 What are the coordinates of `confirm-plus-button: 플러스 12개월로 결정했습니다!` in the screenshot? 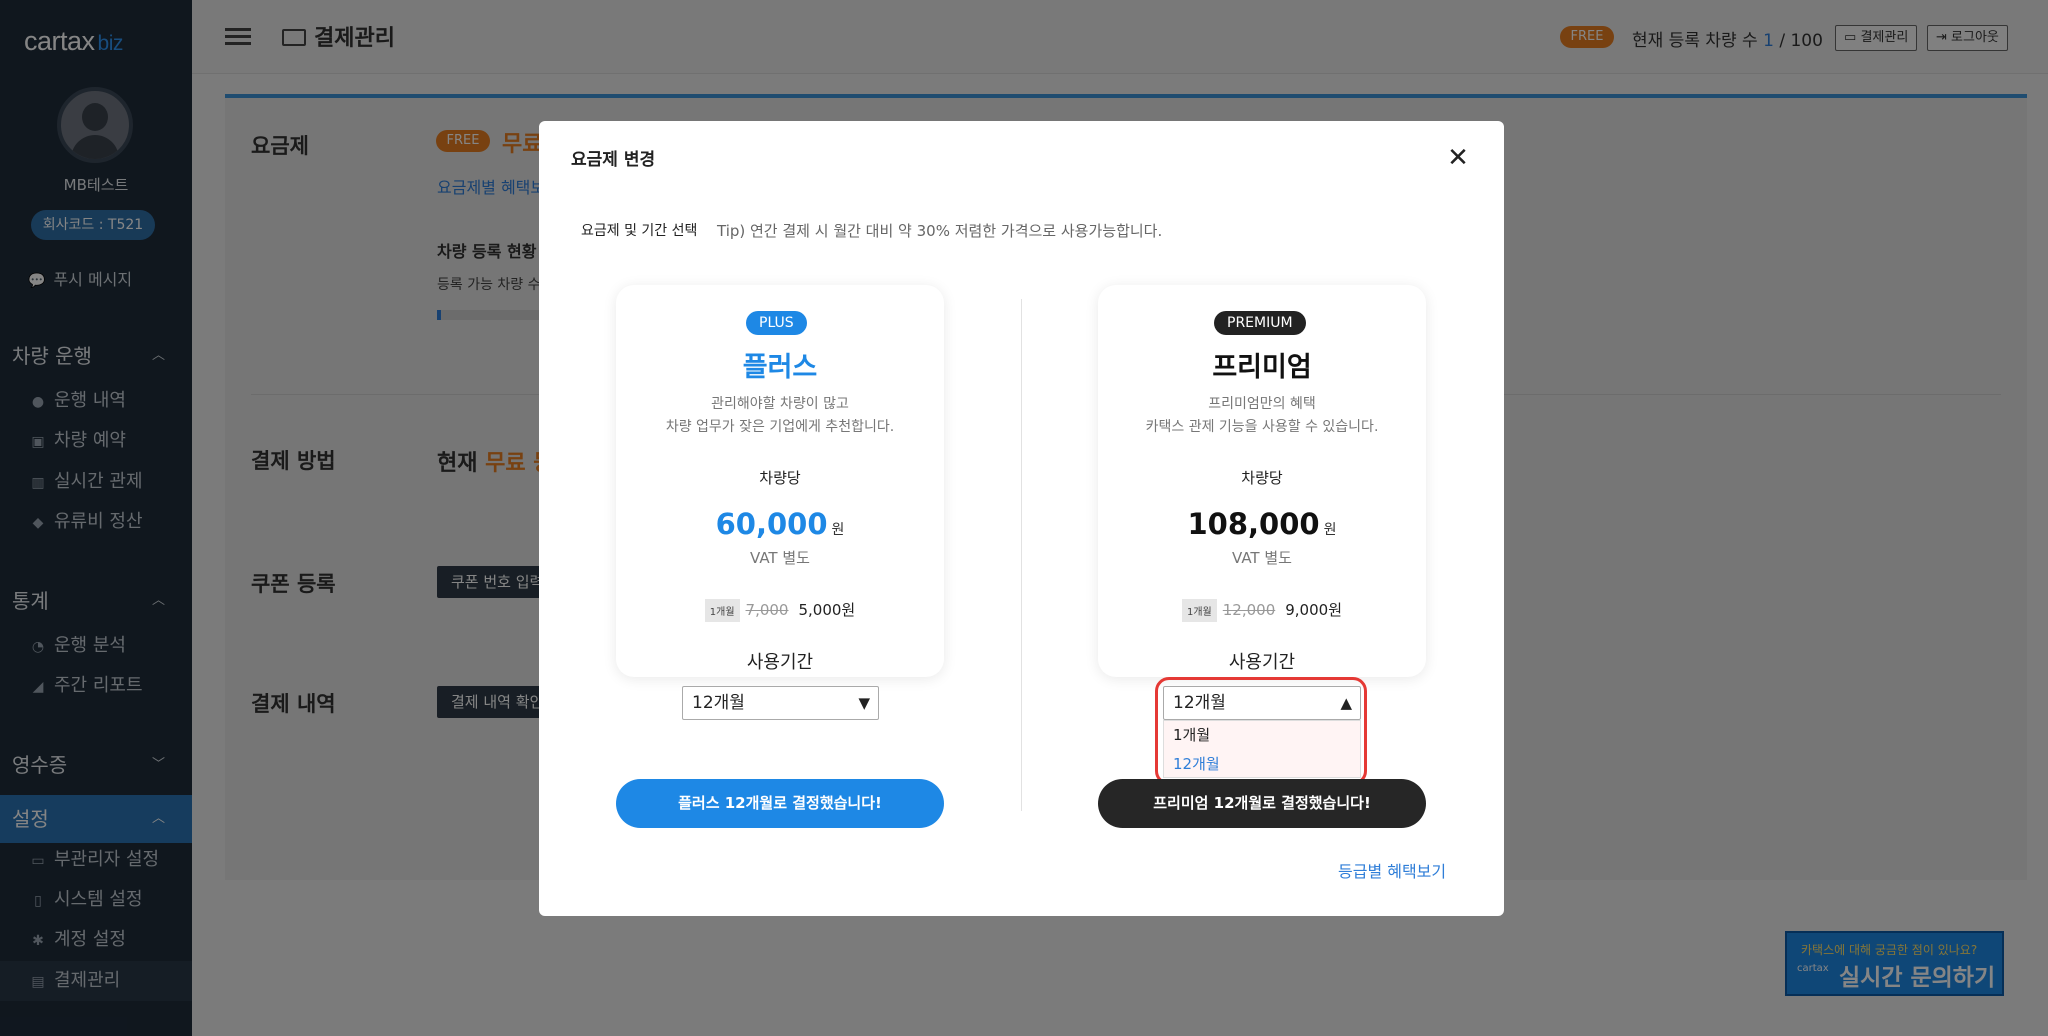 It's located at (780, 803).